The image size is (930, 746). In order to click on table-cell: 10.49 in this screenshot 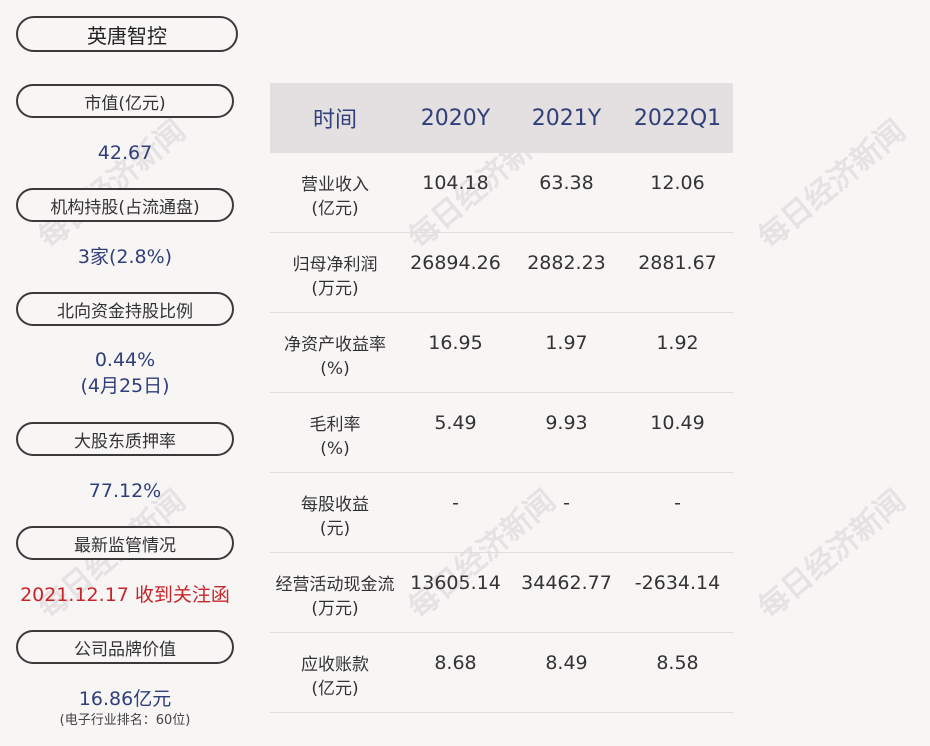, I will do `click(677, 423)`.